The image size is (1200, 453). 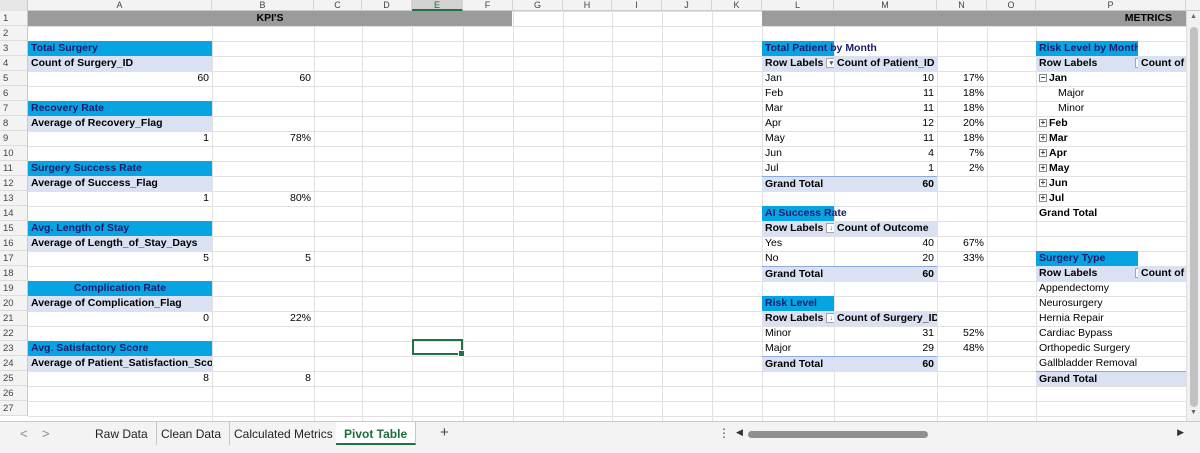 I want to click on pivot-ai-row-pct: 33%, so click(x=962, y=258).